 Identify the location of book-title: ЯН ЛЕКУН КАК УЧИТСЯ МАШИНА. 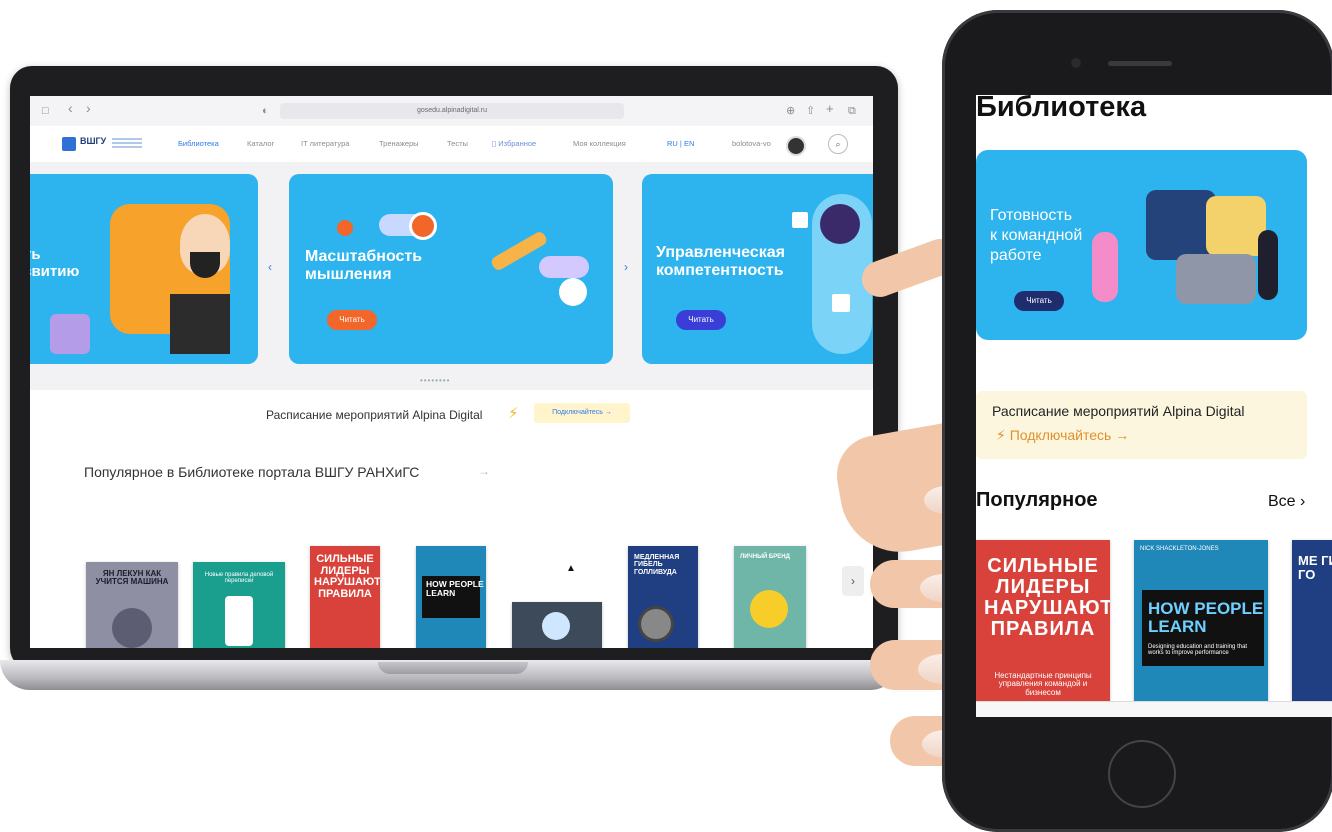
(132, 578).